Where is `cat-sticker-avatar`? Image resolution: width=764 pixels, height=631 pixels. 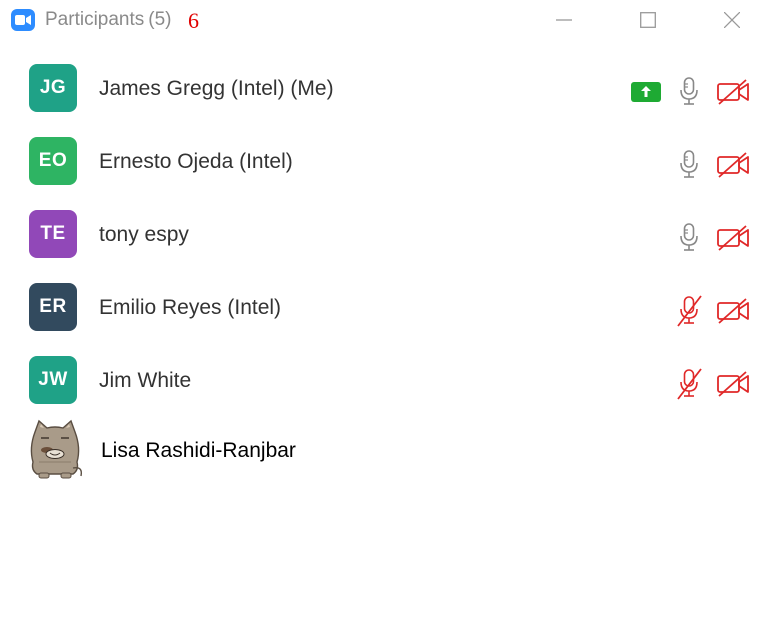
cat-sticker-avatar is located at coordinates (56, 449).